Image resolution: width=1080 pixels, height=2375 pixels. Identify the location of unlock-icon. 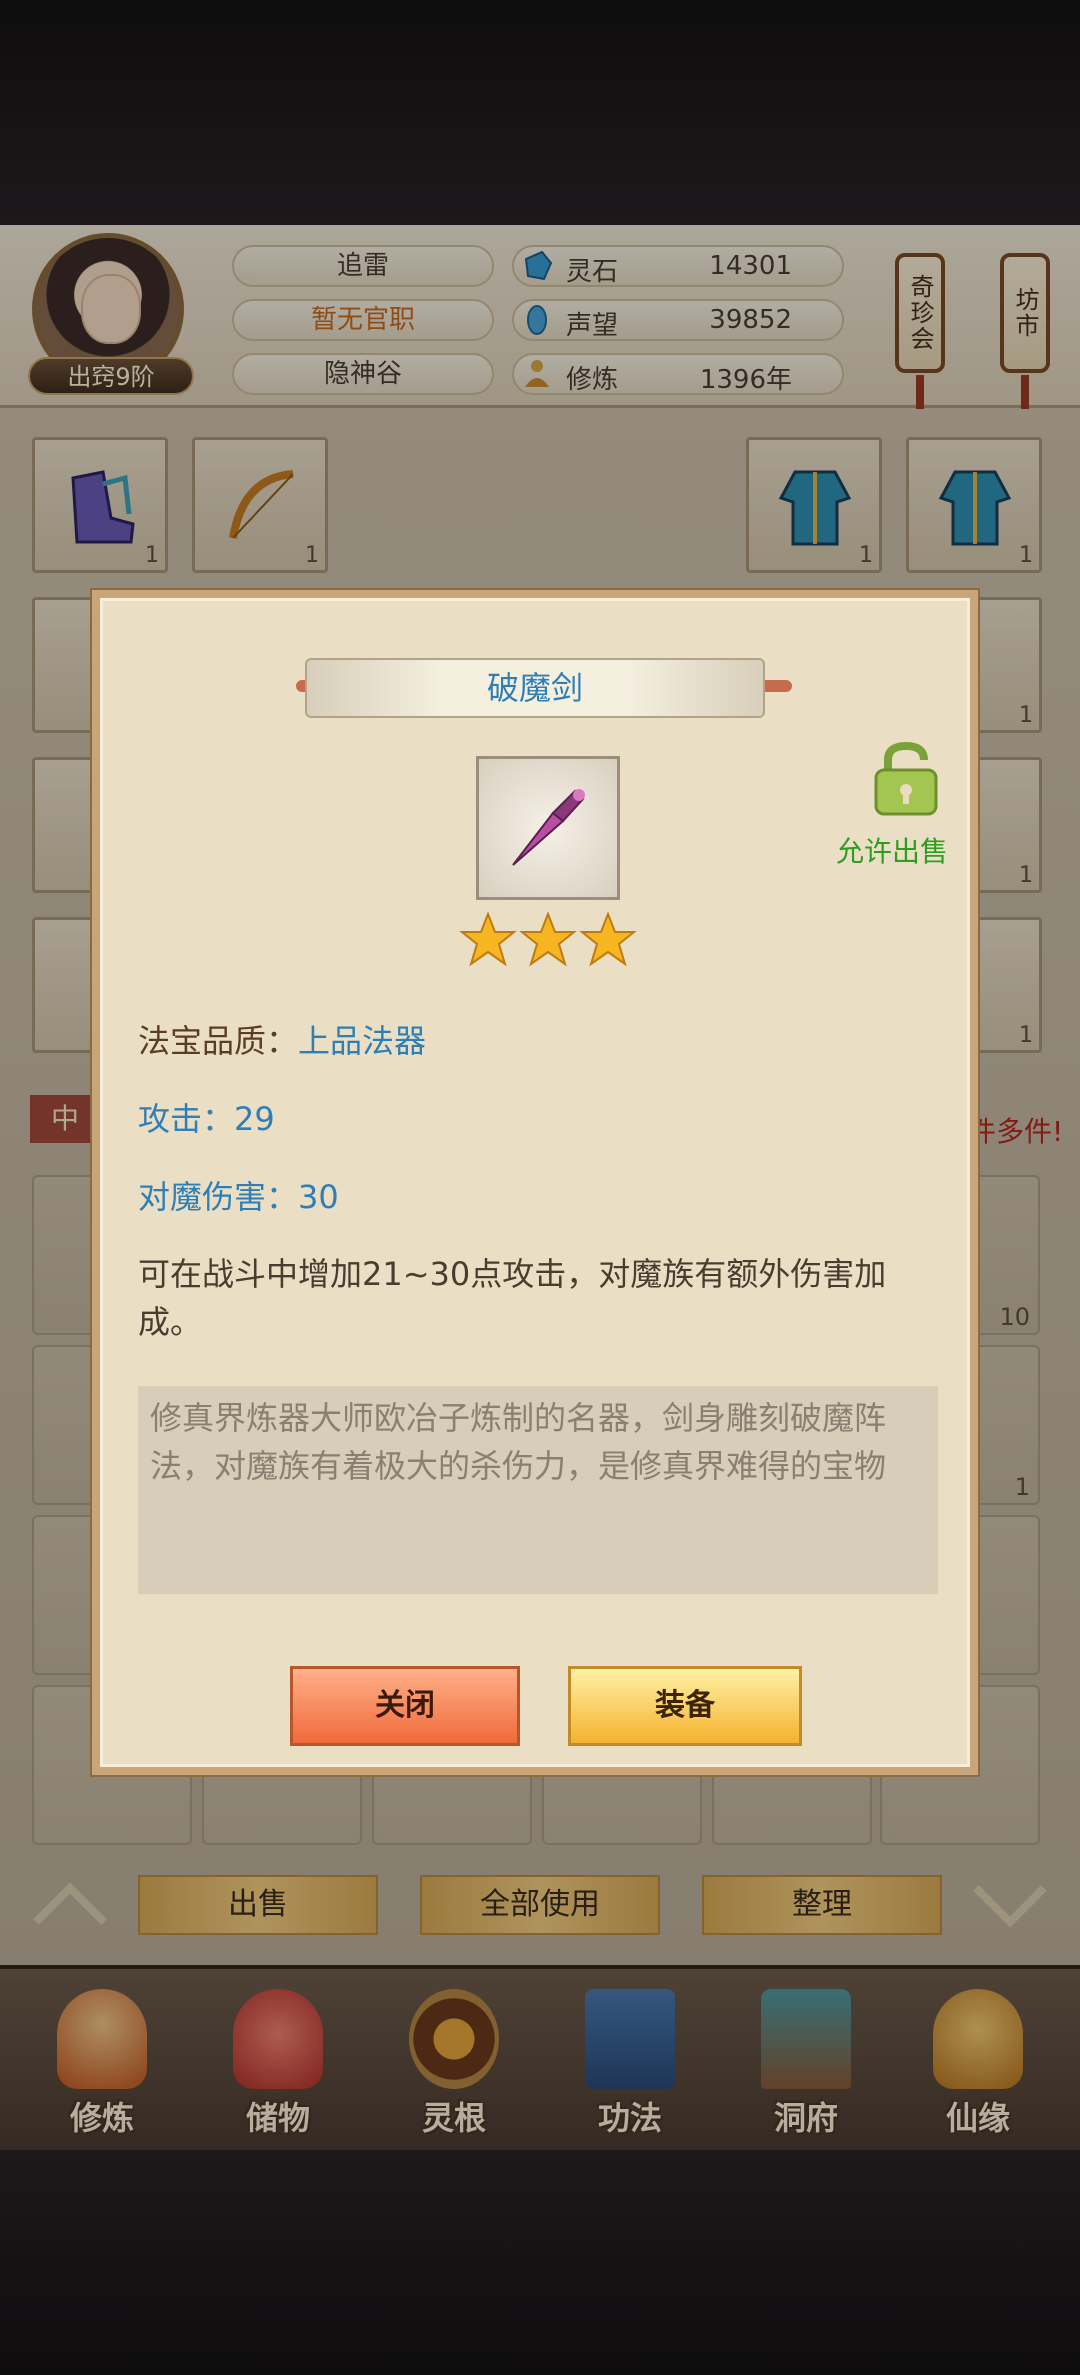
(906, 778).